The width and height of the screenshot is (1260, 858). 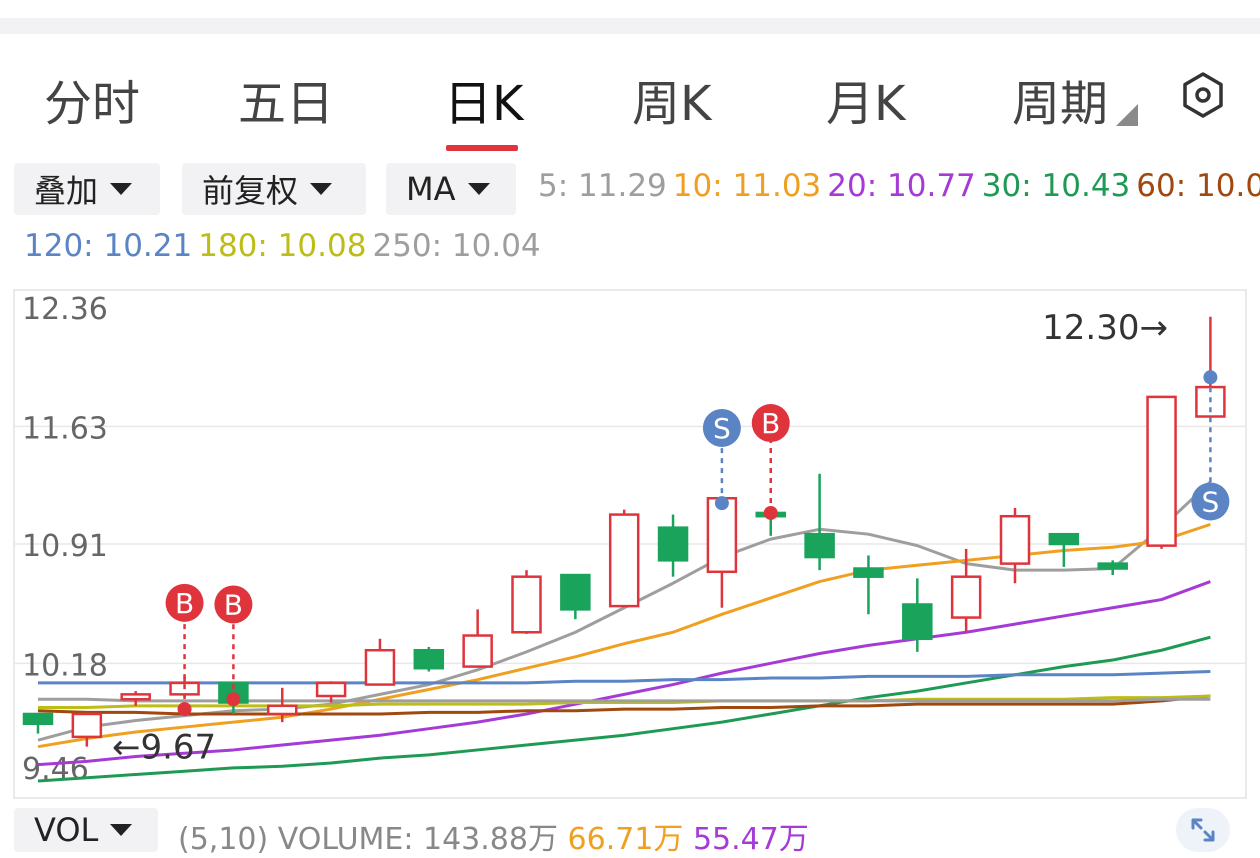 I want to click on status-strip, so click(x=630, y=17).